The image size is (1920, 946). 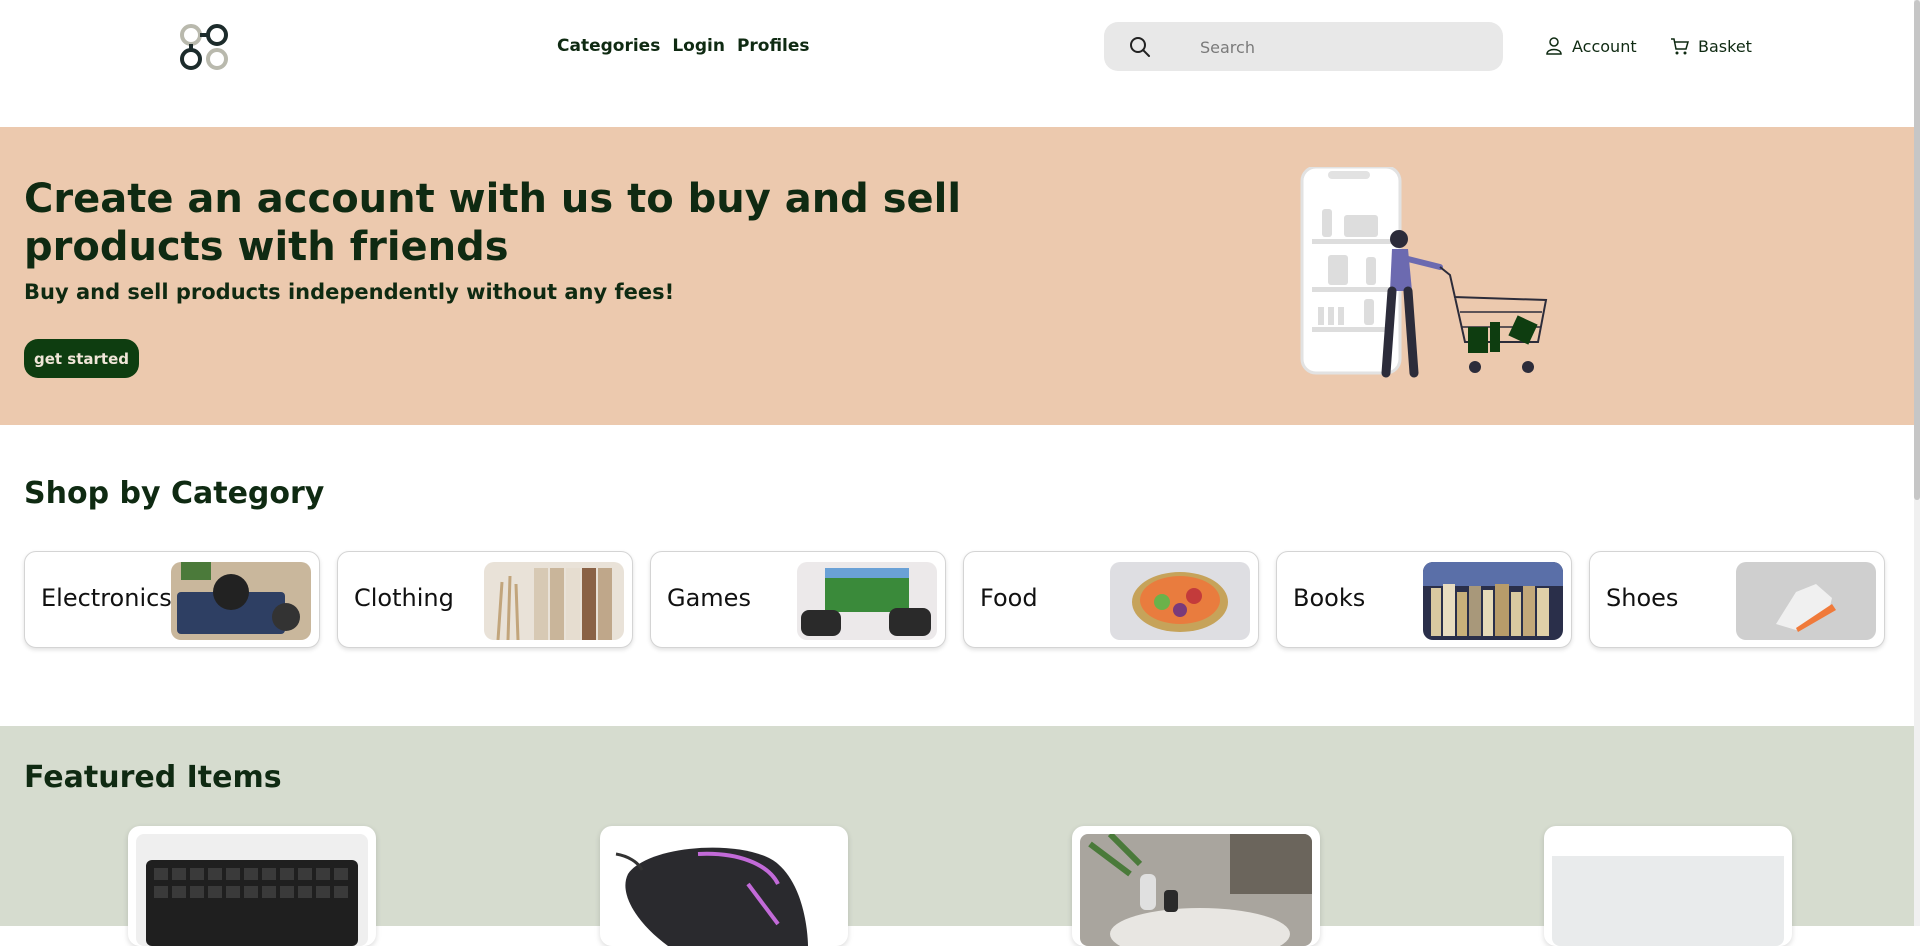 What do you see at coordinates (698, 46) in the screenshot?
I see `nav-login: Login` at bounding box center [698, 46].